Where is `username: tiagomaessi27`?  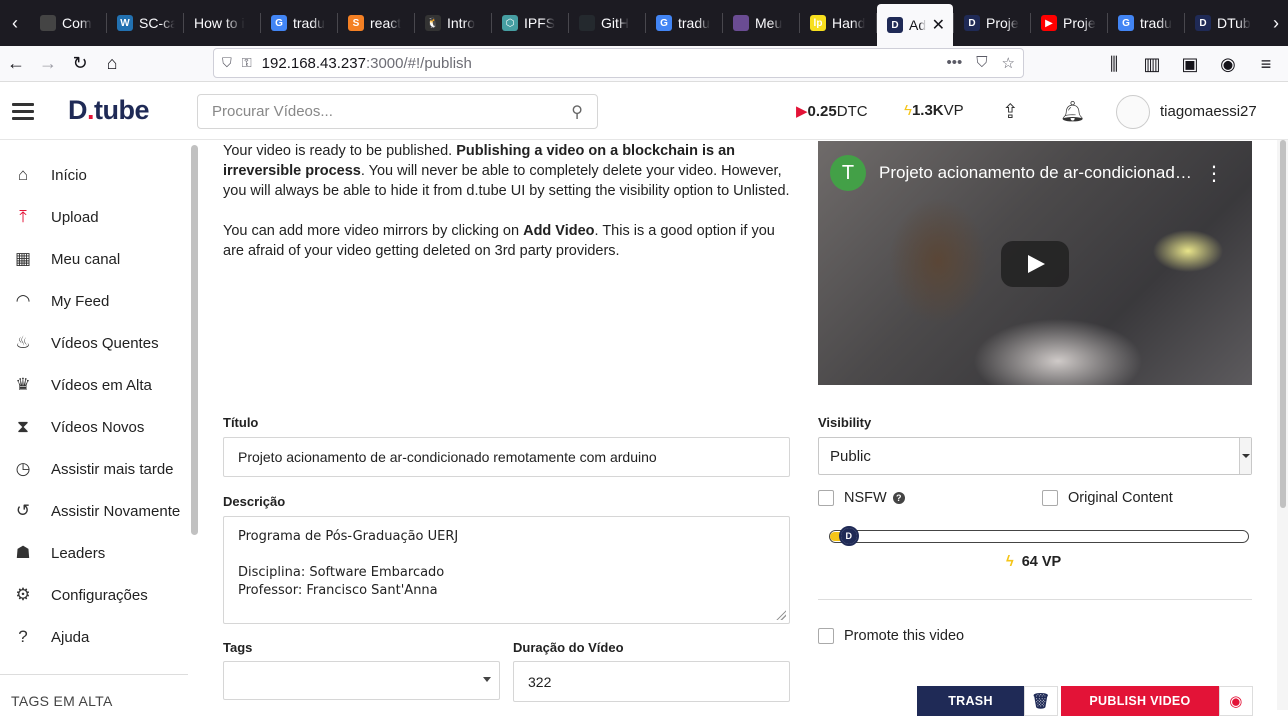
username: tiagomaessi27 is located at coordinates (1208, 111).